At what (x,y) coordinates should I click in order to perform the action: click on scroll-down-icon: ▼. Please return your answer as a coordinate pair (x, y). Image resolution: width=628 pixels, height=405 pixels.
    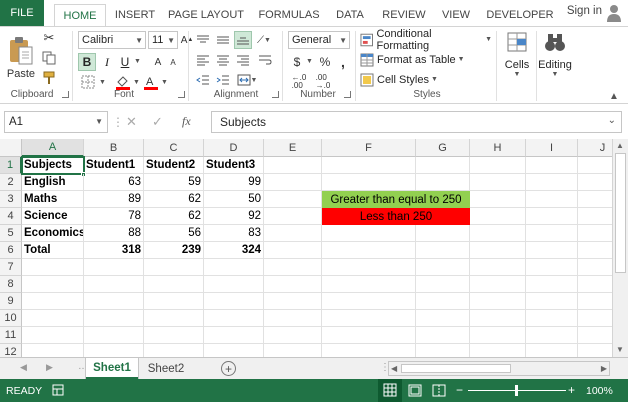
    Looking at the image, I should click on (620, 349).